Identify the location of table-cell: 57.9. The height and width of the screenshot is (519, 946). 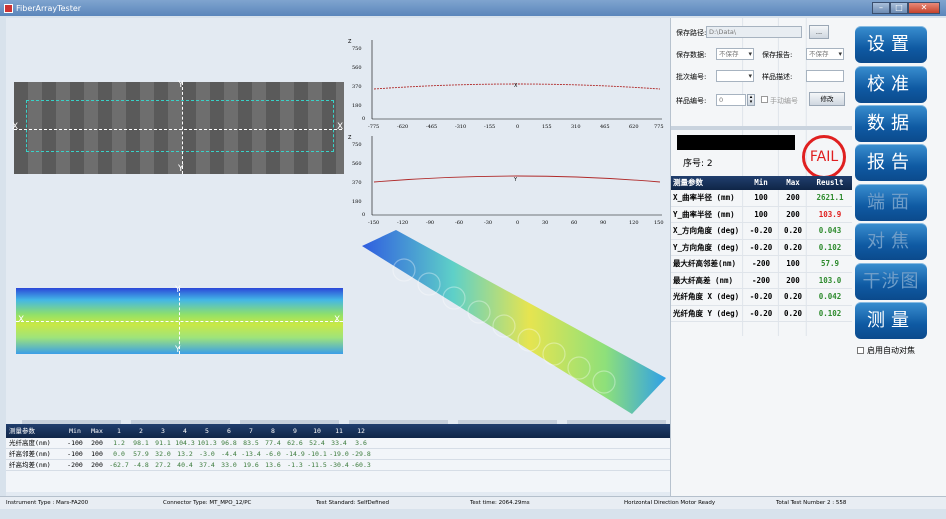
(141, 454).